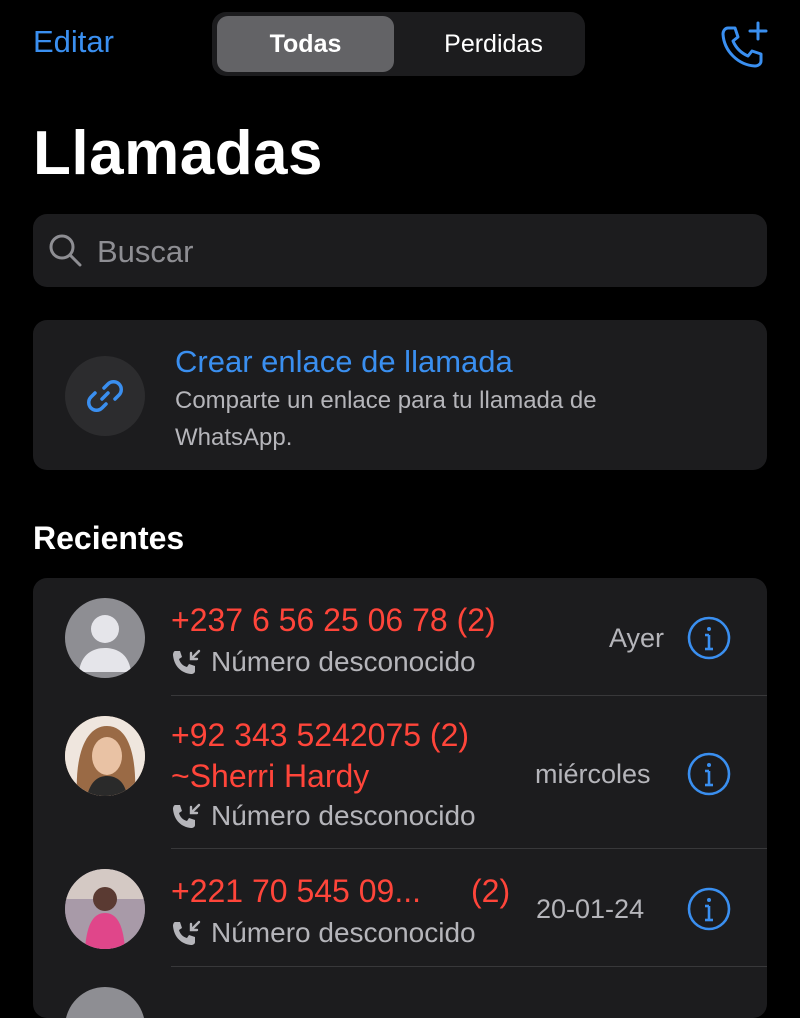 The width and height of the screenshot is (800, 1018). What do you see at coordinates (493, 44) in the screenshot?
I see `tab-perdidas: Perdidas` at bounding box center [493, 44].